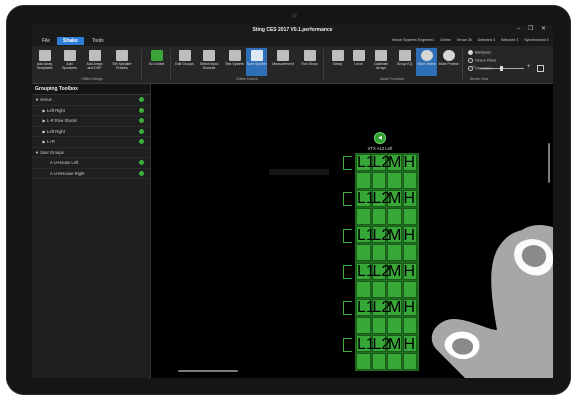 The width and height of the screenshot is (579, 400). What do you see at coordinates (208, 371) in the screenshot?
I see `horizontal-scrollbar` at bounding box center [208, 371].